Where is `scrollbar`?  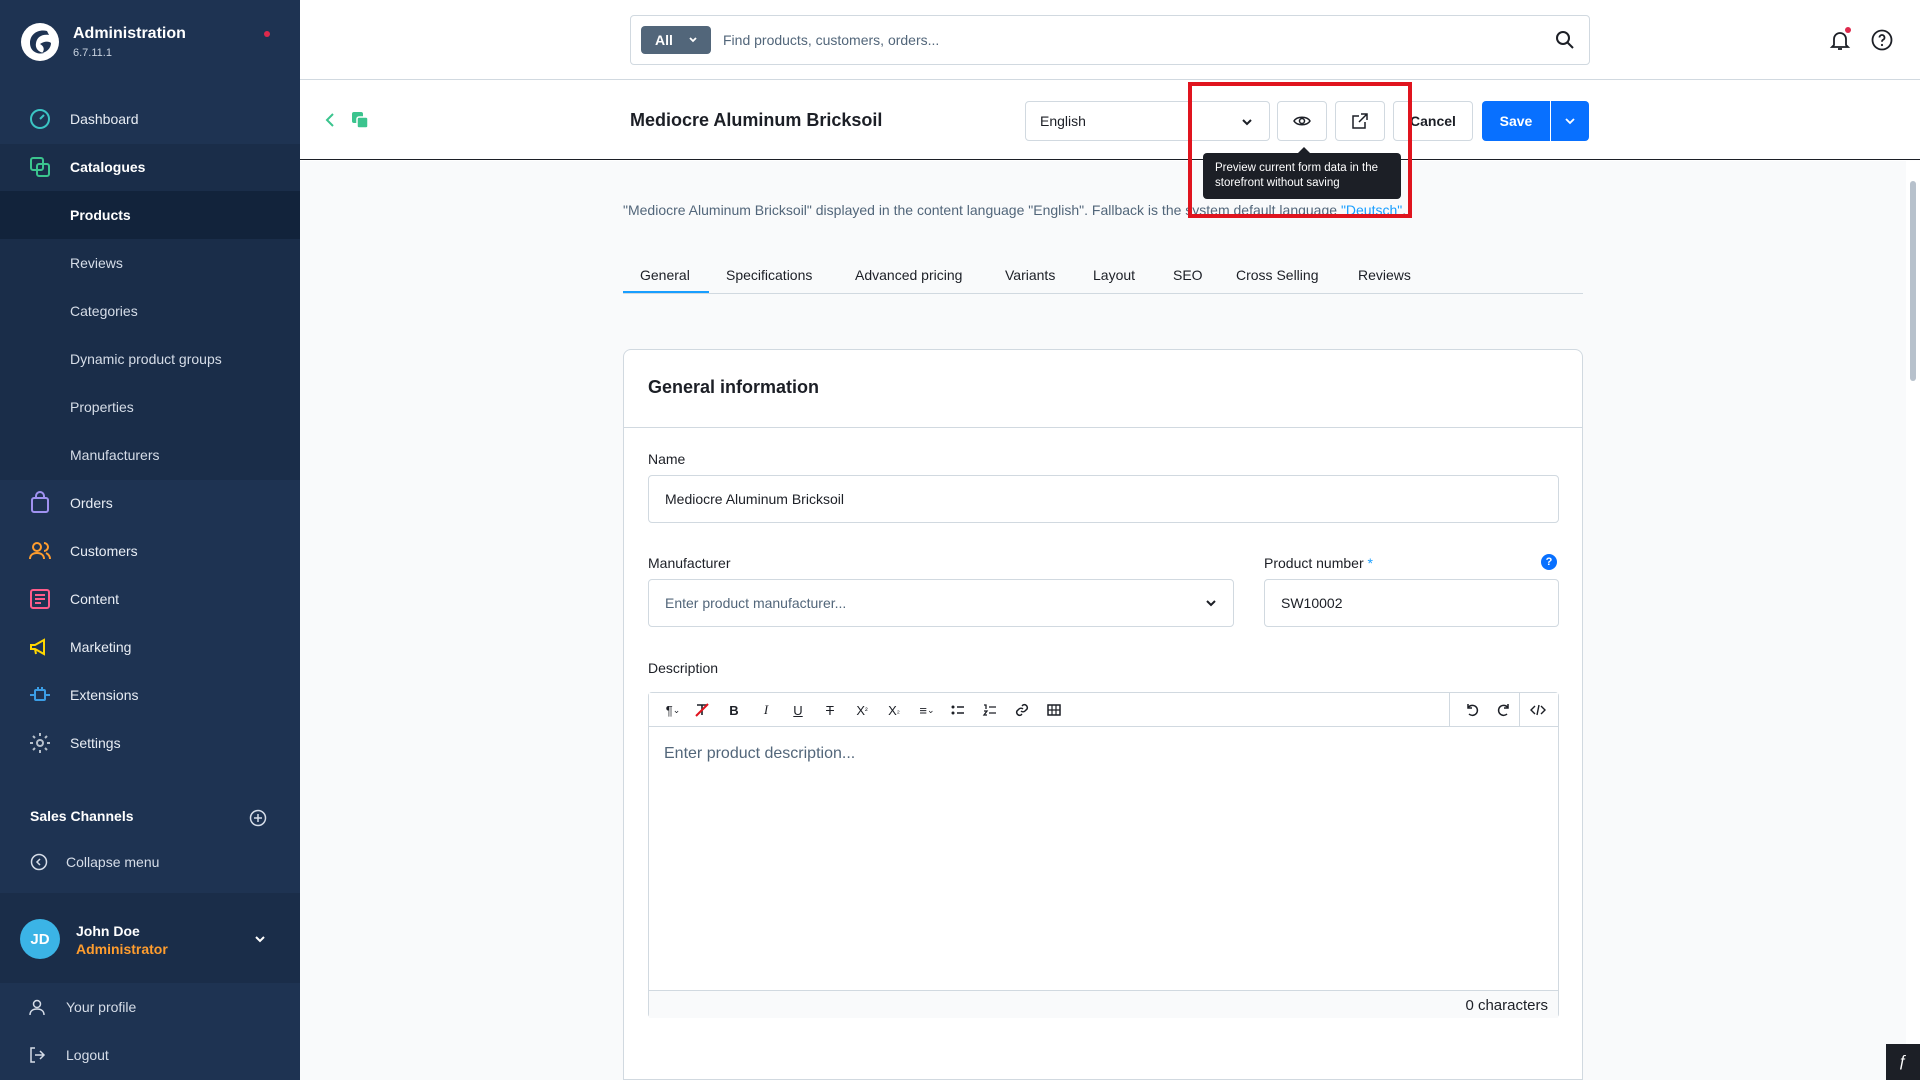 scrollbar is located at coordinates (1913, 620).